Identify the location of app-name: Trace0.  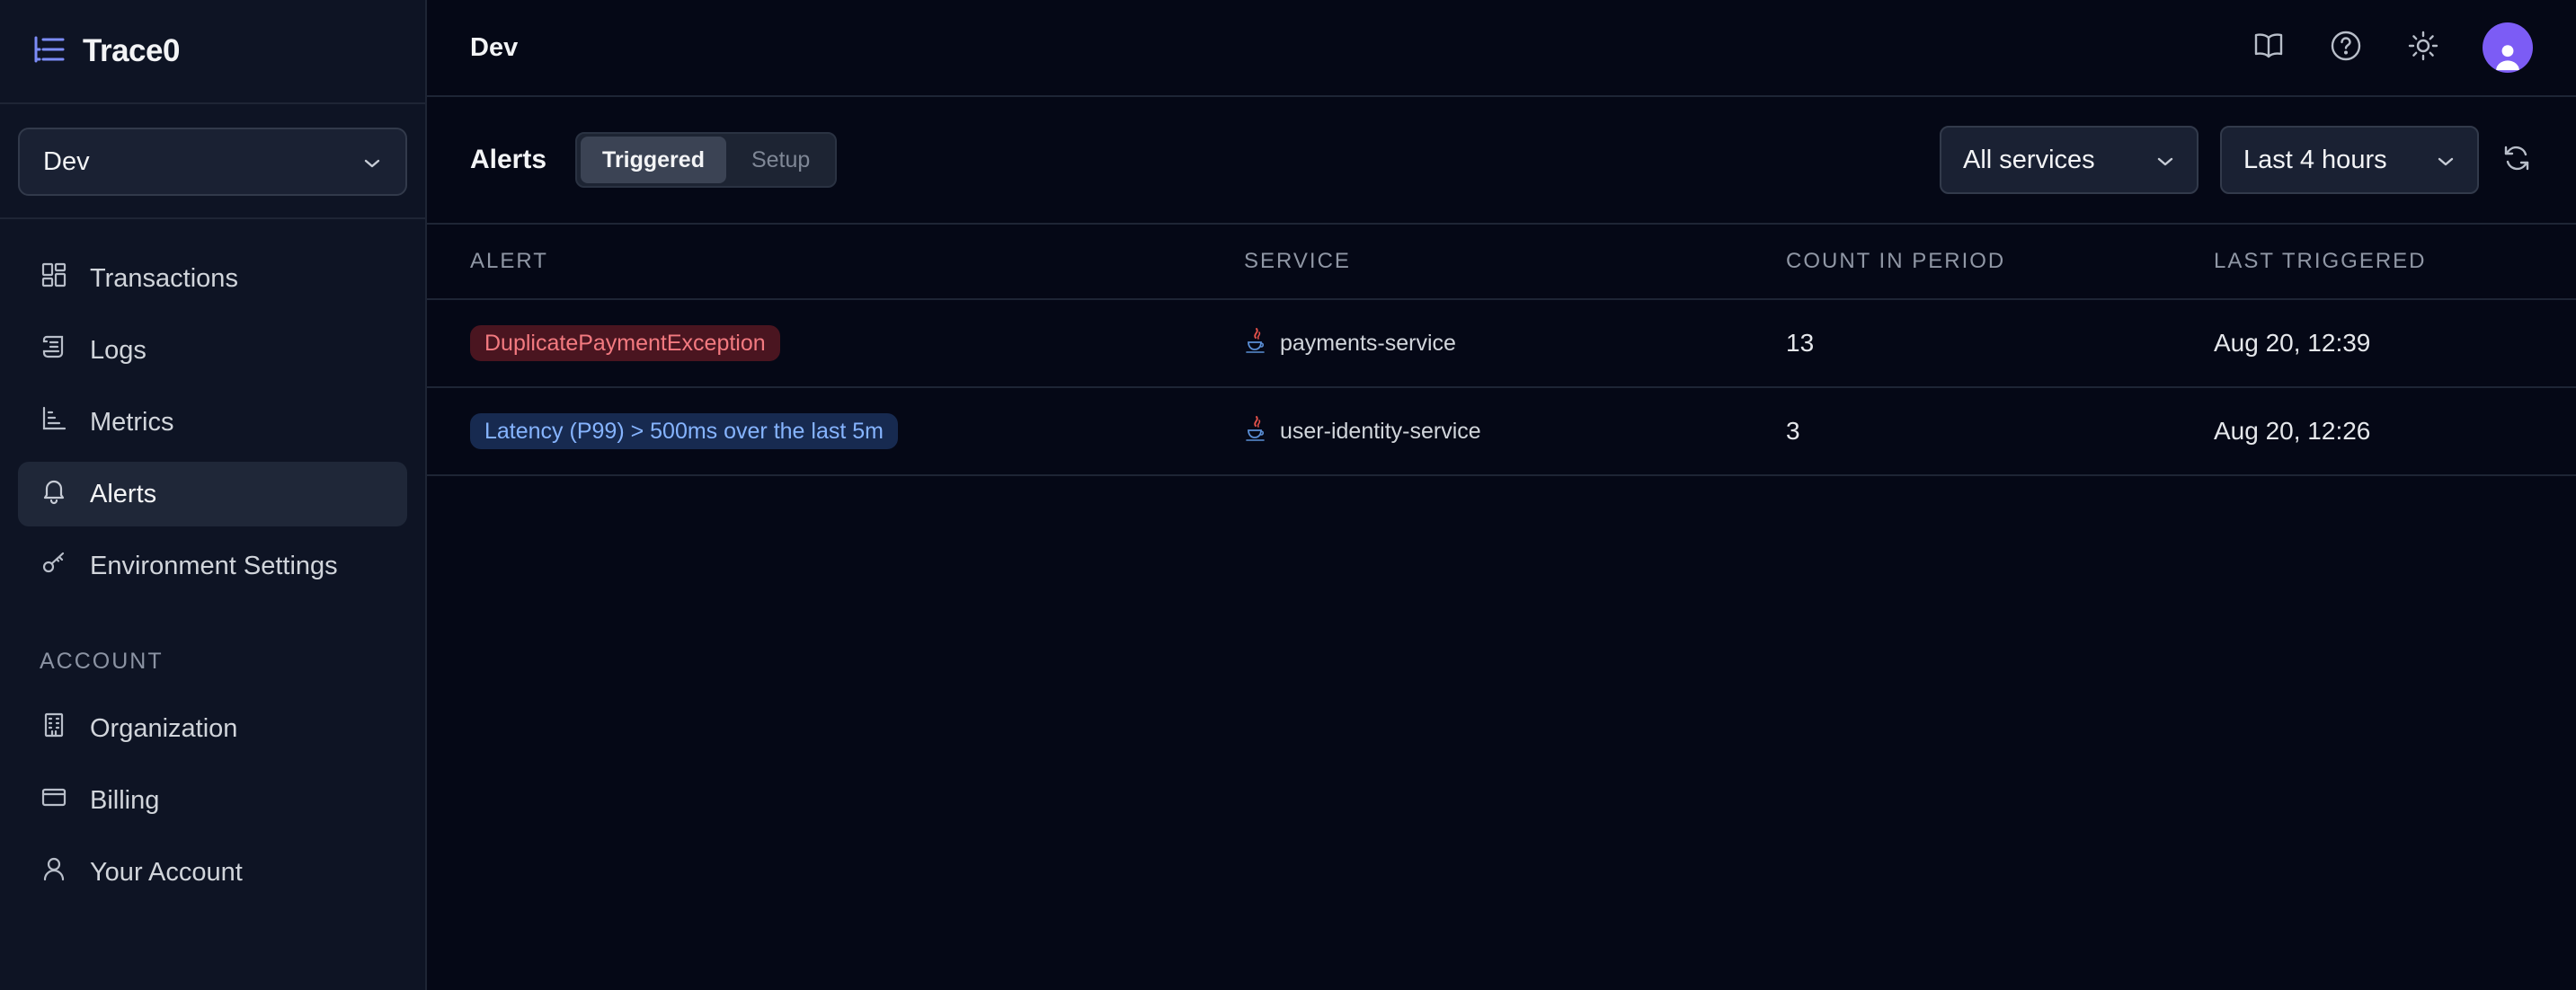
(131, 50).